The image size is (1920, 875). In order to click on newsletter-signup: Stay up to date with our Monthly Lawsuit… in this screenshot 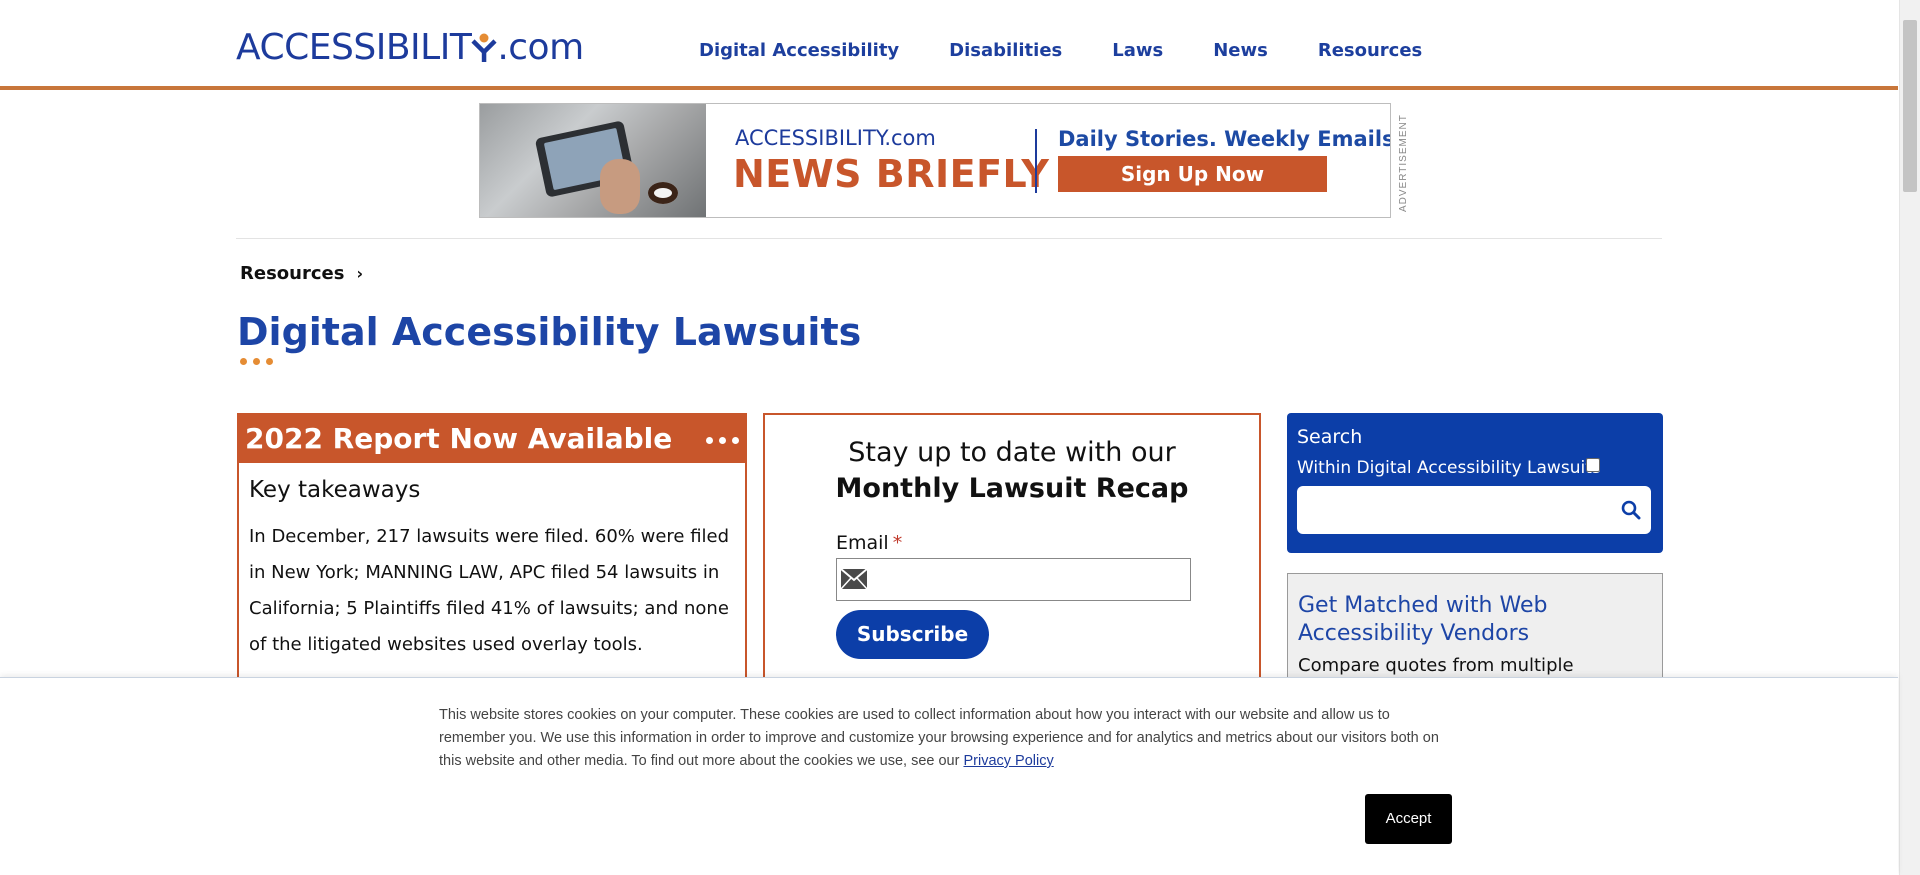, I will do `click(1012, 563)`.